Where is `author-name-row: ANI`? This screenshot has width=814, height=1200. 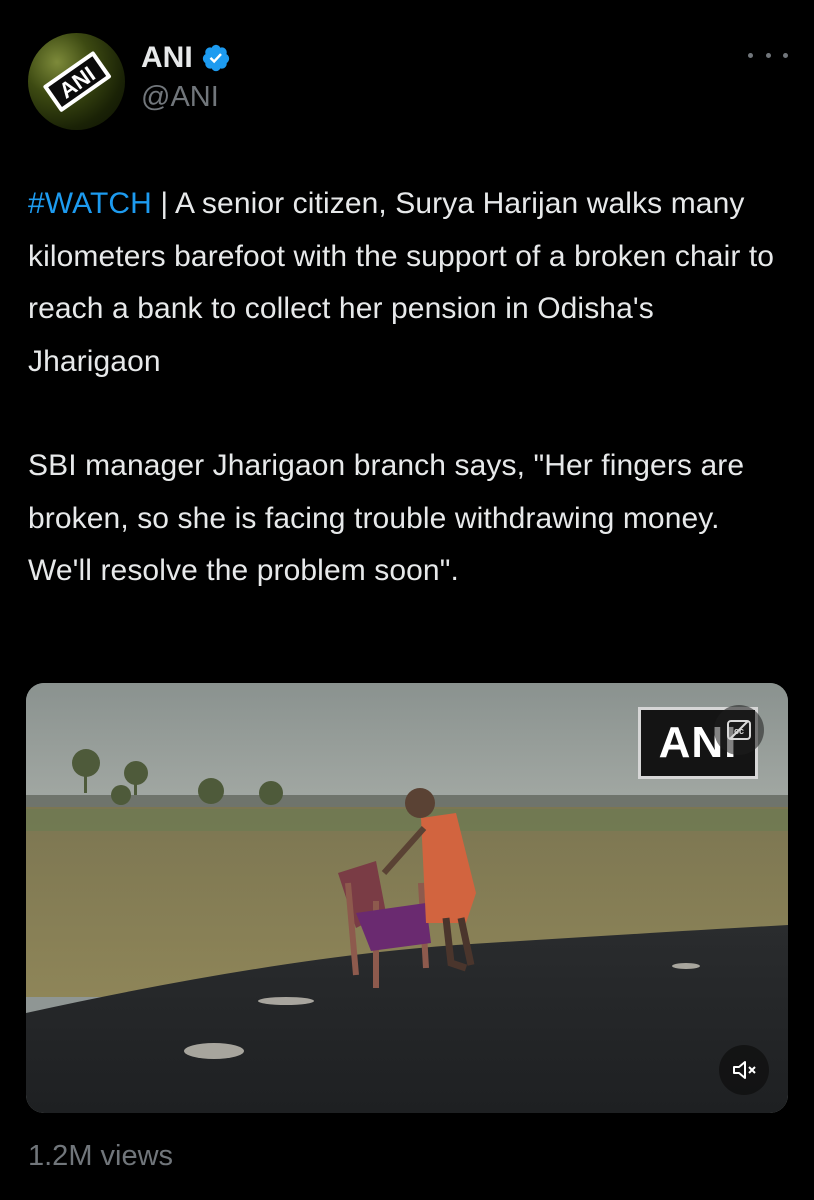 author-name-row: ANI is located at coordinates (186, 58).